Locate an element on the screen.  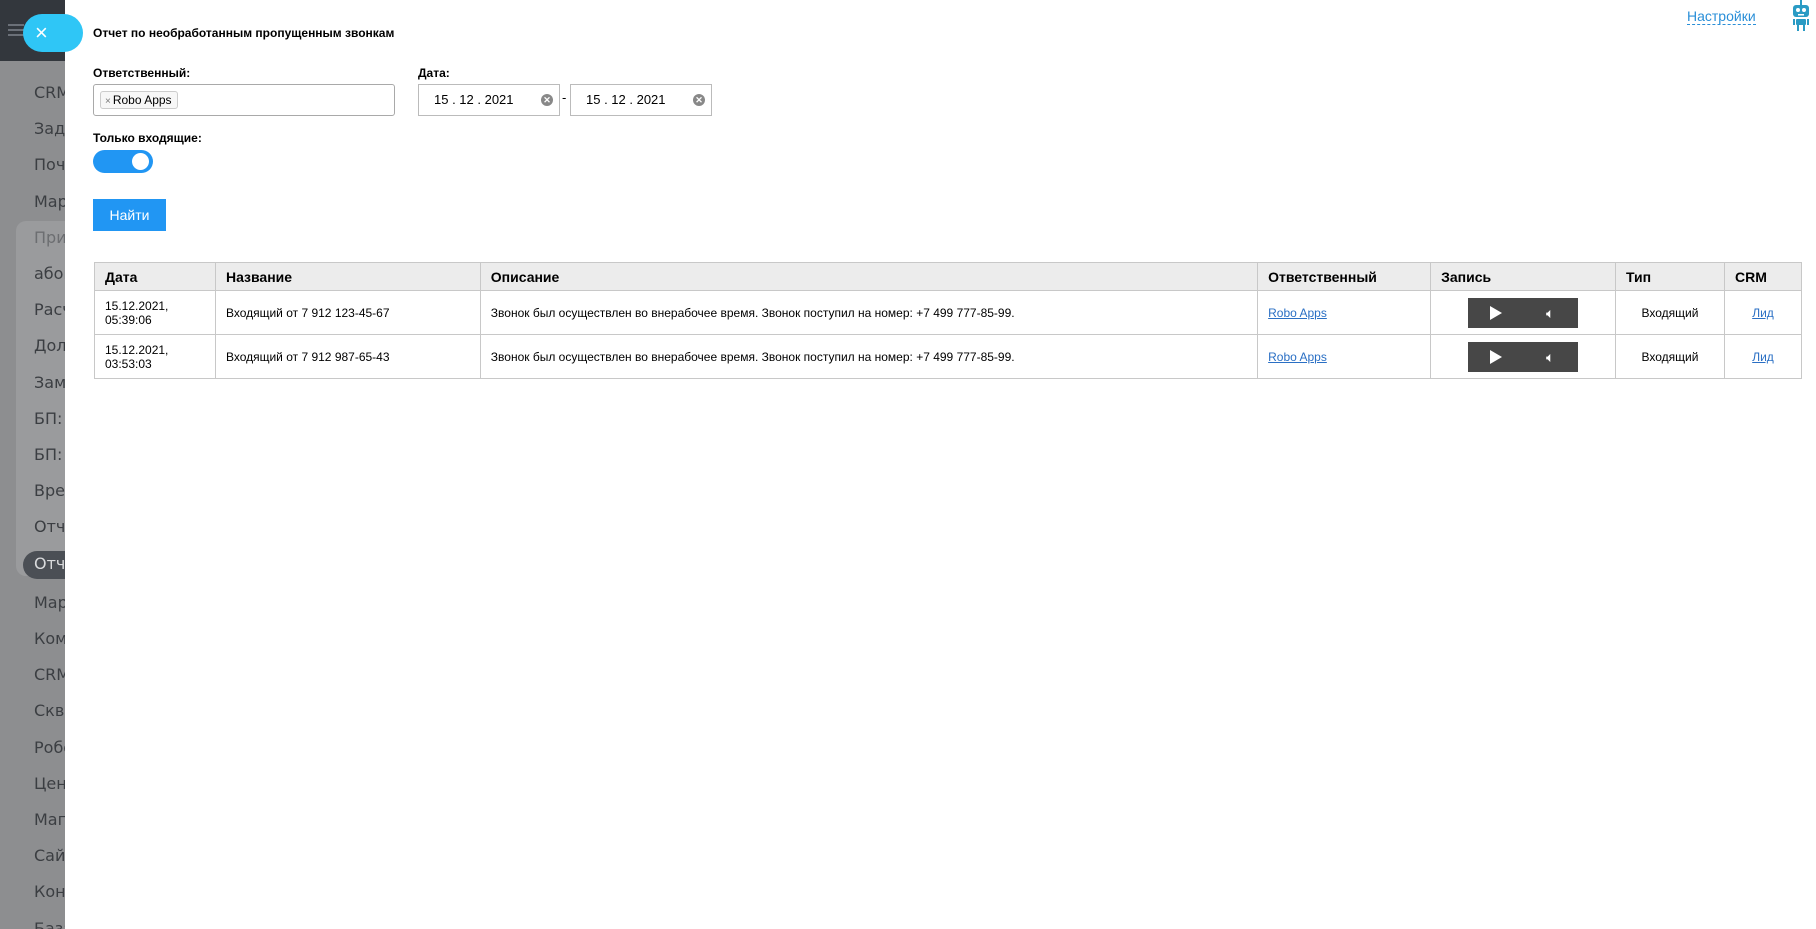
sidebar-item: Долг is located at coordinates (49, 345).